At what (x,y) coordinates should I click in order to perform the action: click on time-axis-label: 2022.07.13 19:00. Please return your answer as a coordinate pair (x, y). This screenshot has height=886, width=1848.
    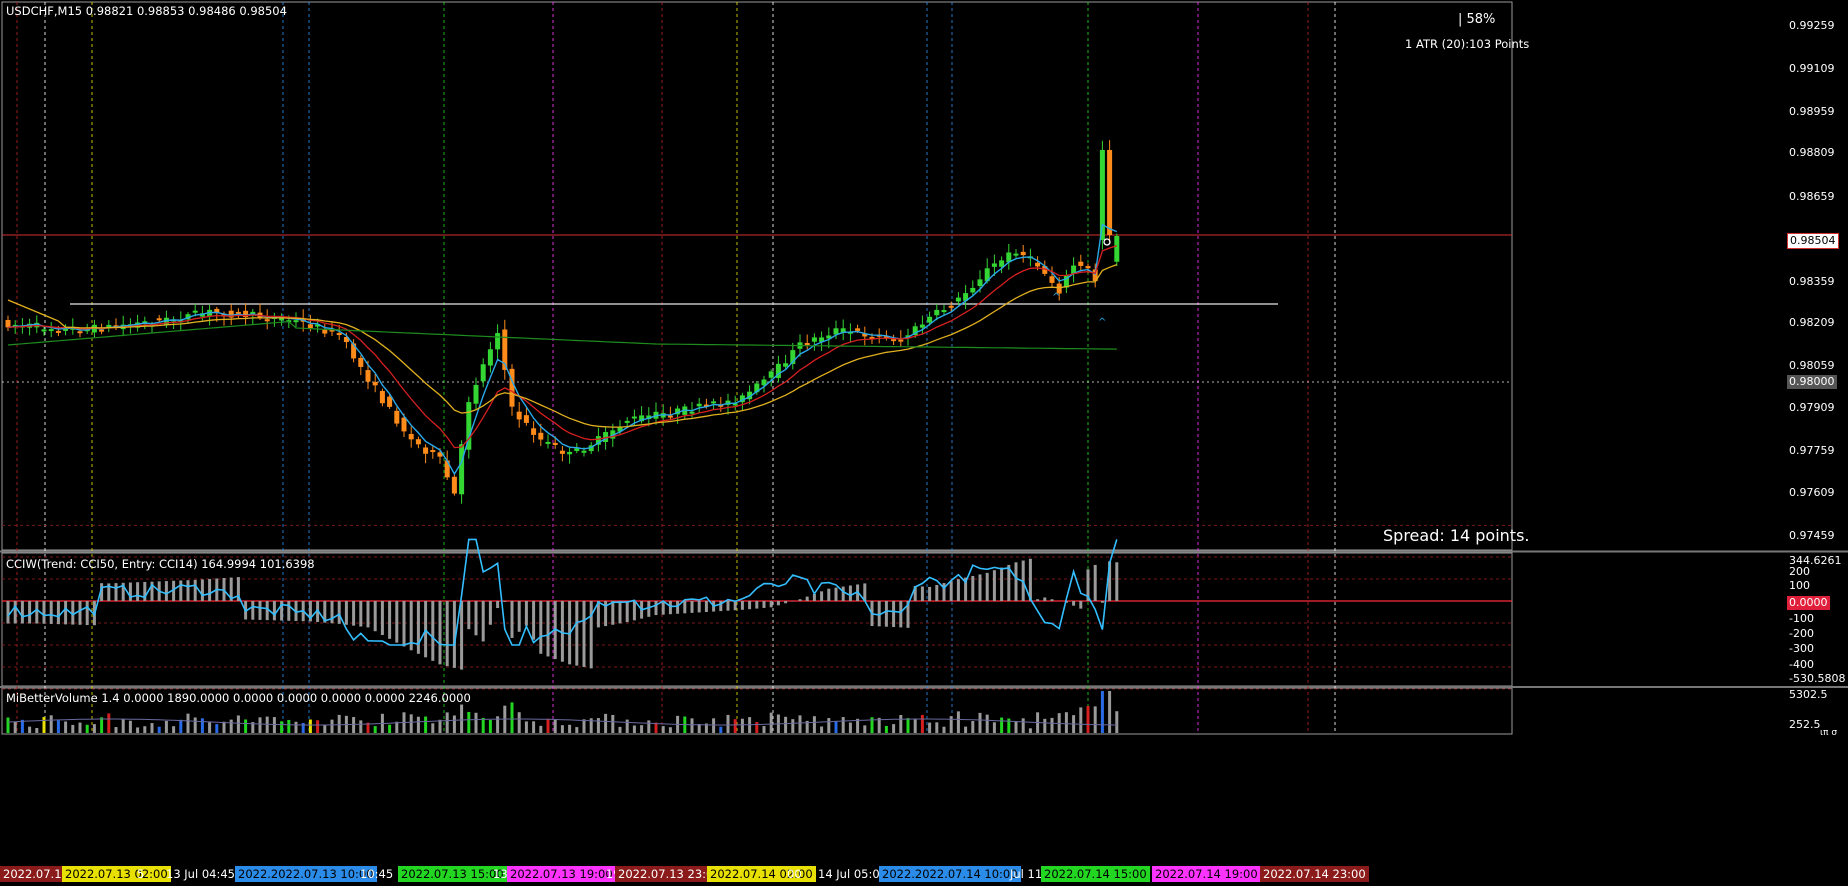
    Looking at the image, I should click on (561, 874).